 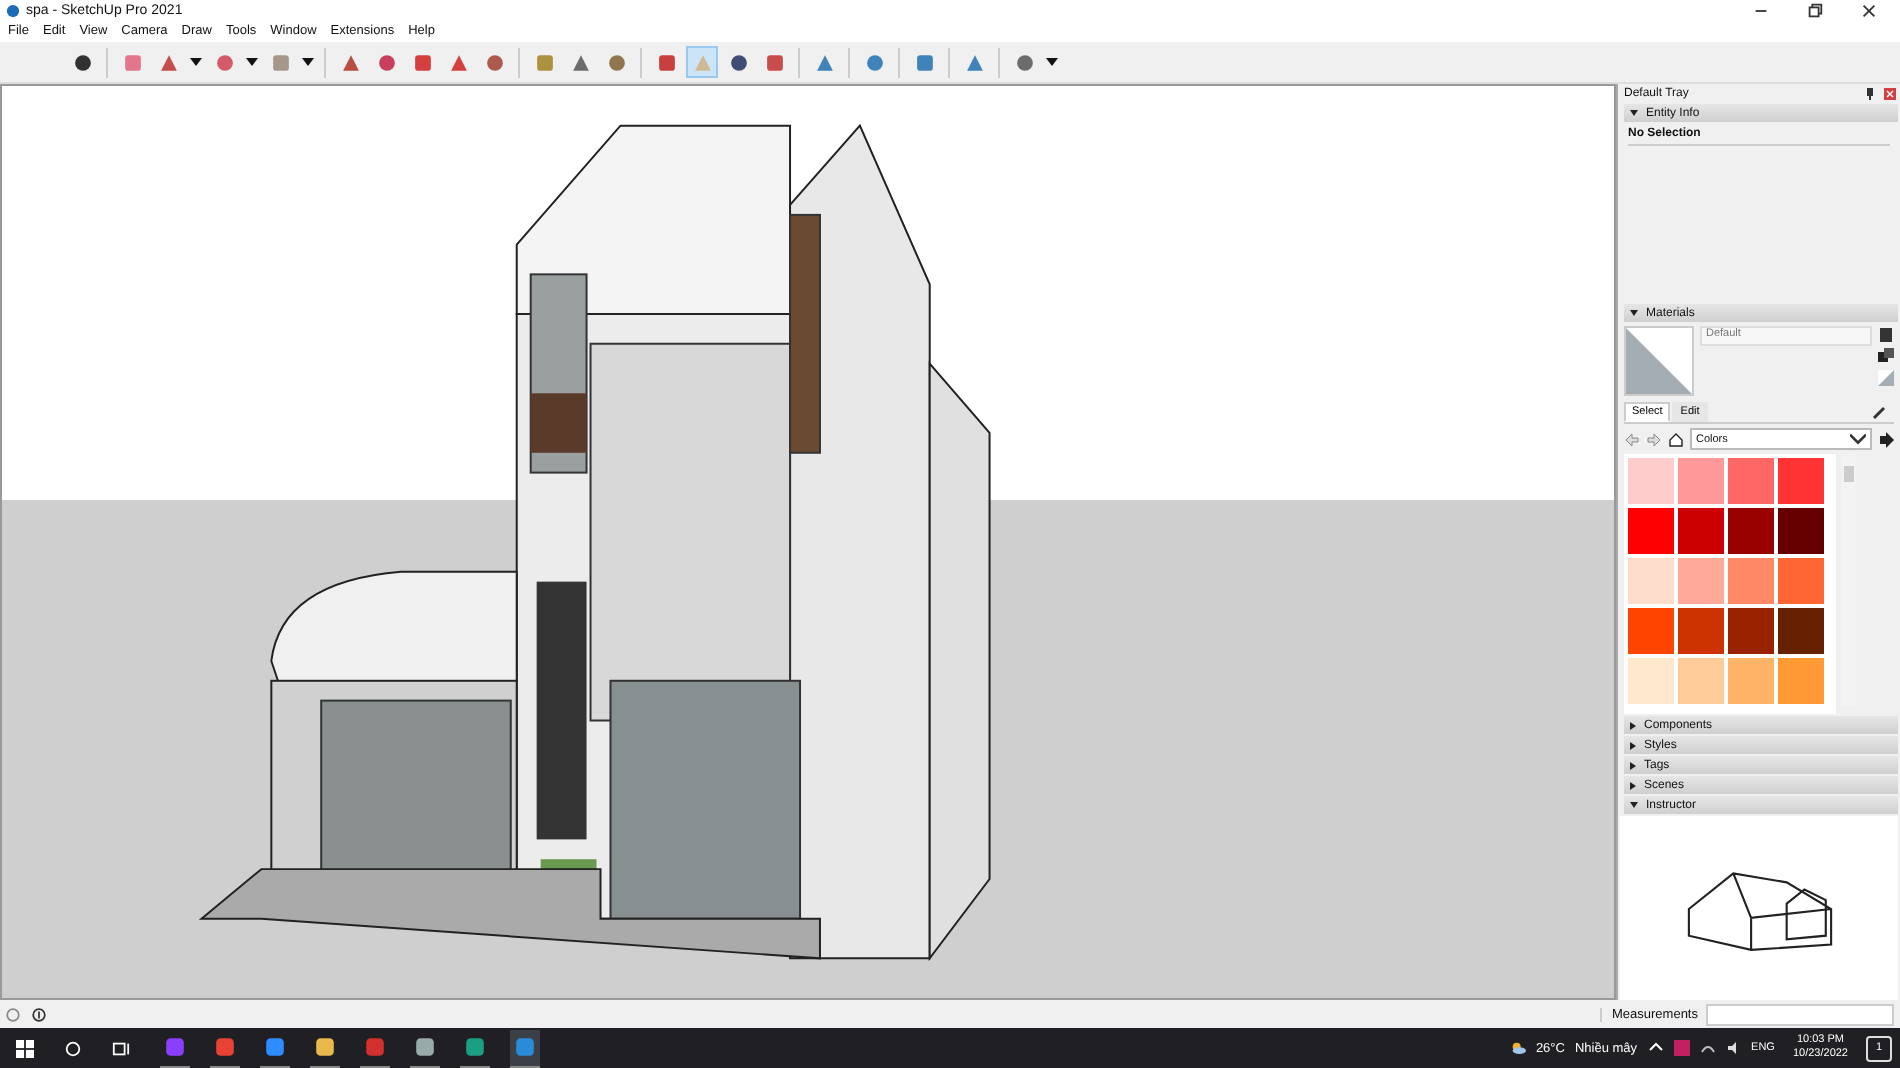 I want to click on forward-arrow-icon, so click(x=1654, y=439).